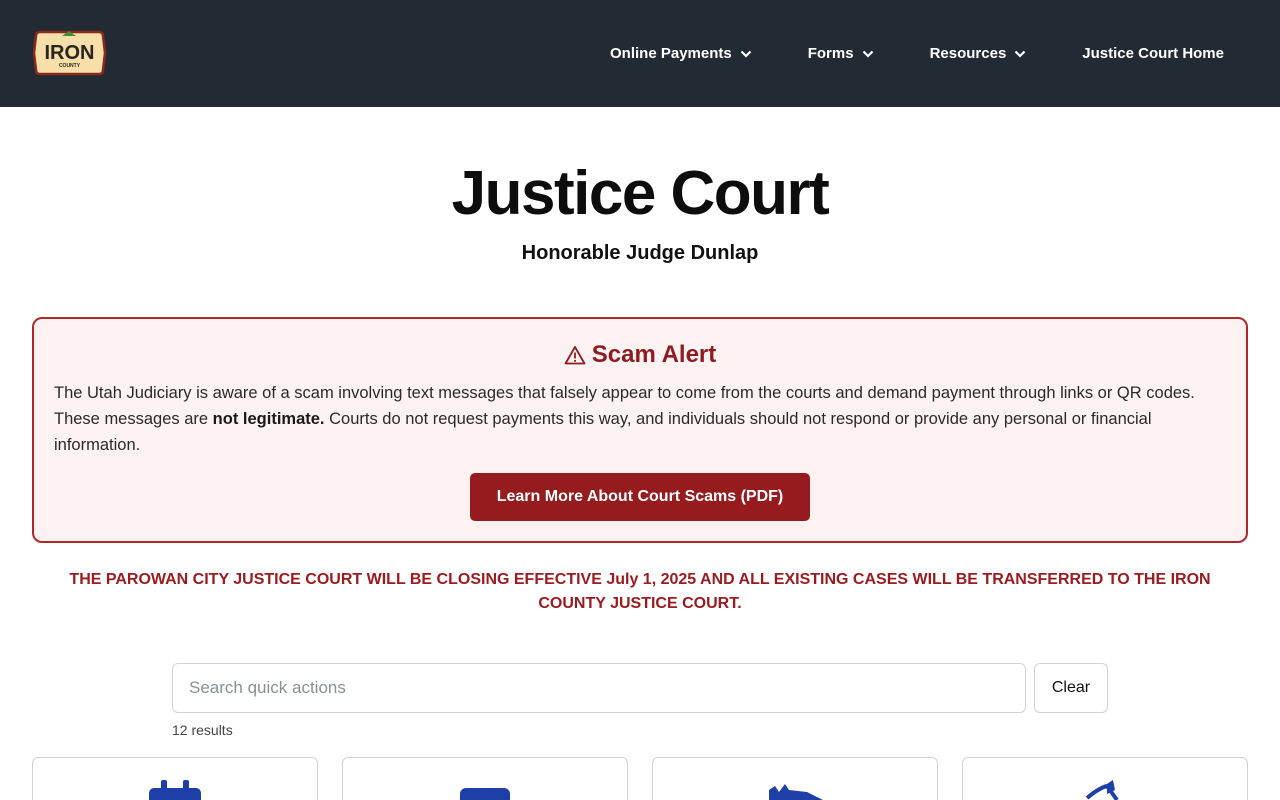 The height and width of the screenshot is (800, 1280). I want to click on learn-more-scams-button: Learn More About Court Scams (PDF), so click(640, 497).